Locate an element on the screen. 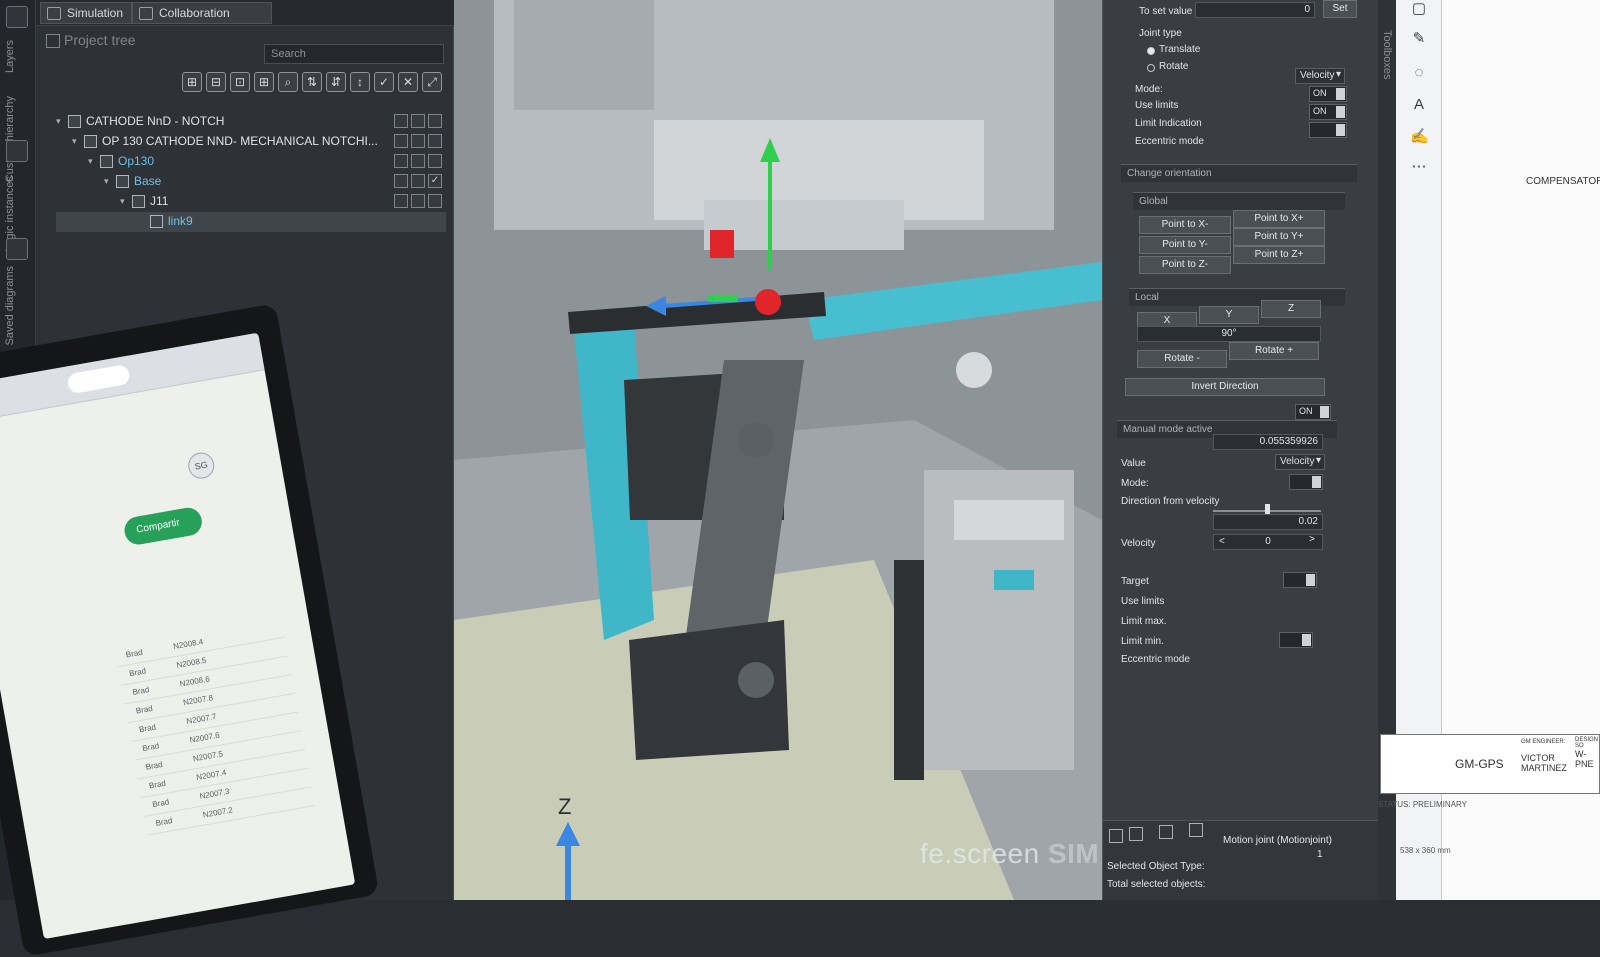 This screenshot has width=1600, height=957. rail-tab-layers: Layers is located at coordinates (10, 56).